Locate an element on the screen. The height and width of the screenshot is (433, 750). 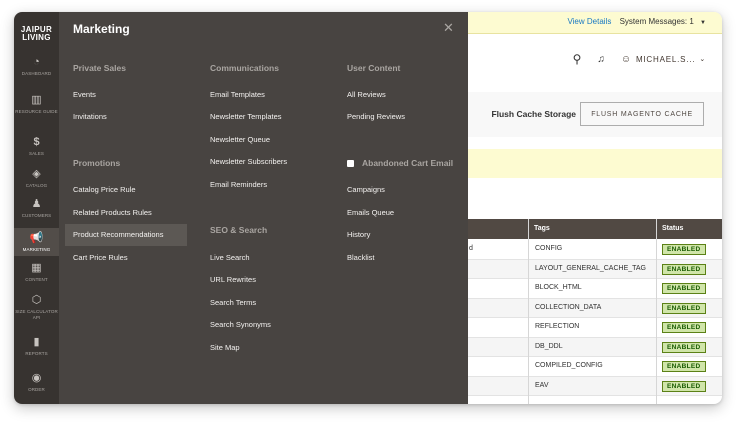
menu-item-email-reminders: Email Reminders is located at coordinates (238, 184).